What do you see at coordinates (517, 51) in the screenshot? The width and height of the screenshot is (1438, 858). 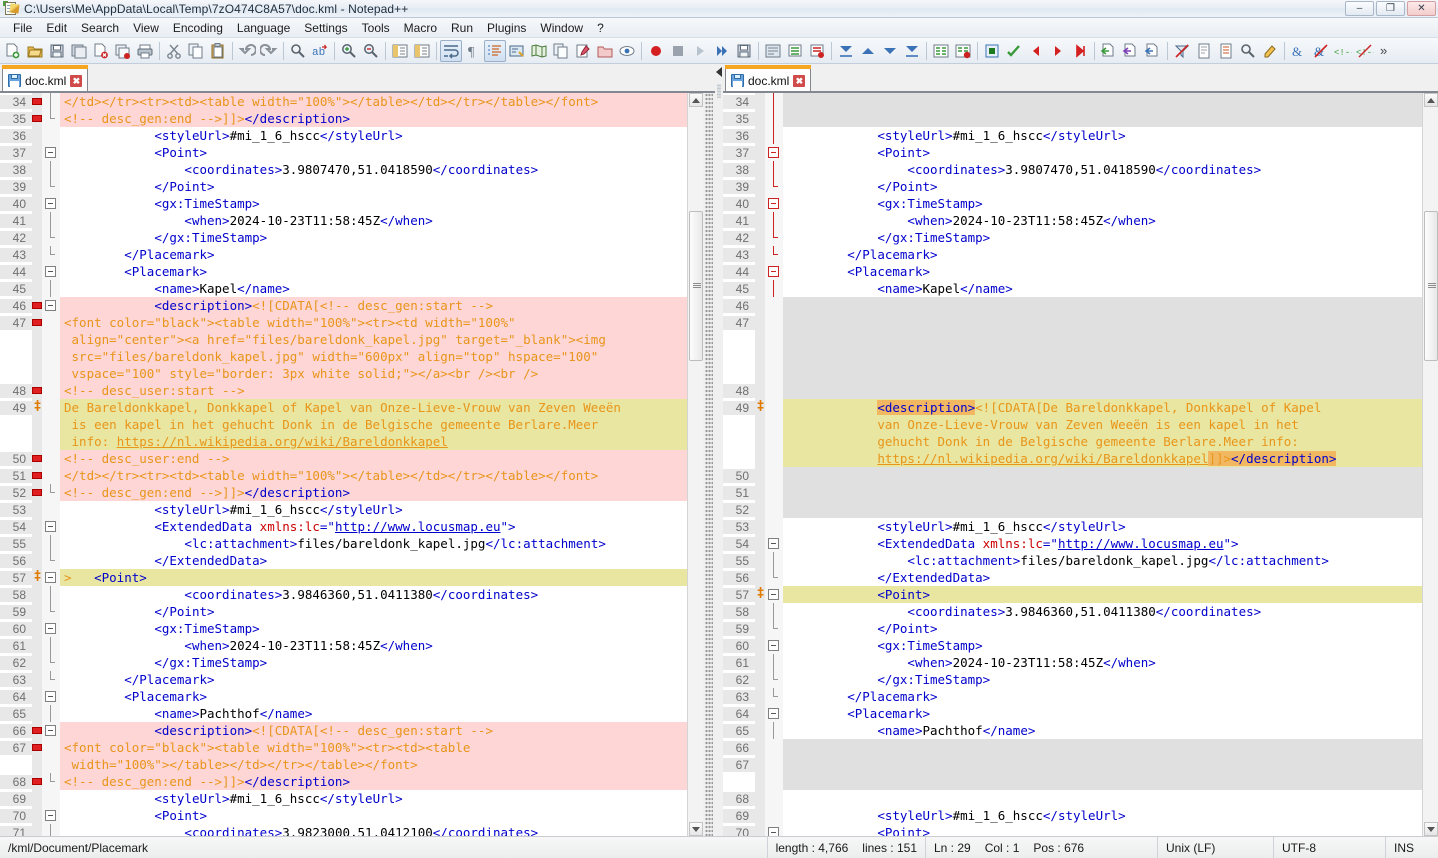 I see `ui-user-defined-dialog-icon` at bounding box center [517, 51].